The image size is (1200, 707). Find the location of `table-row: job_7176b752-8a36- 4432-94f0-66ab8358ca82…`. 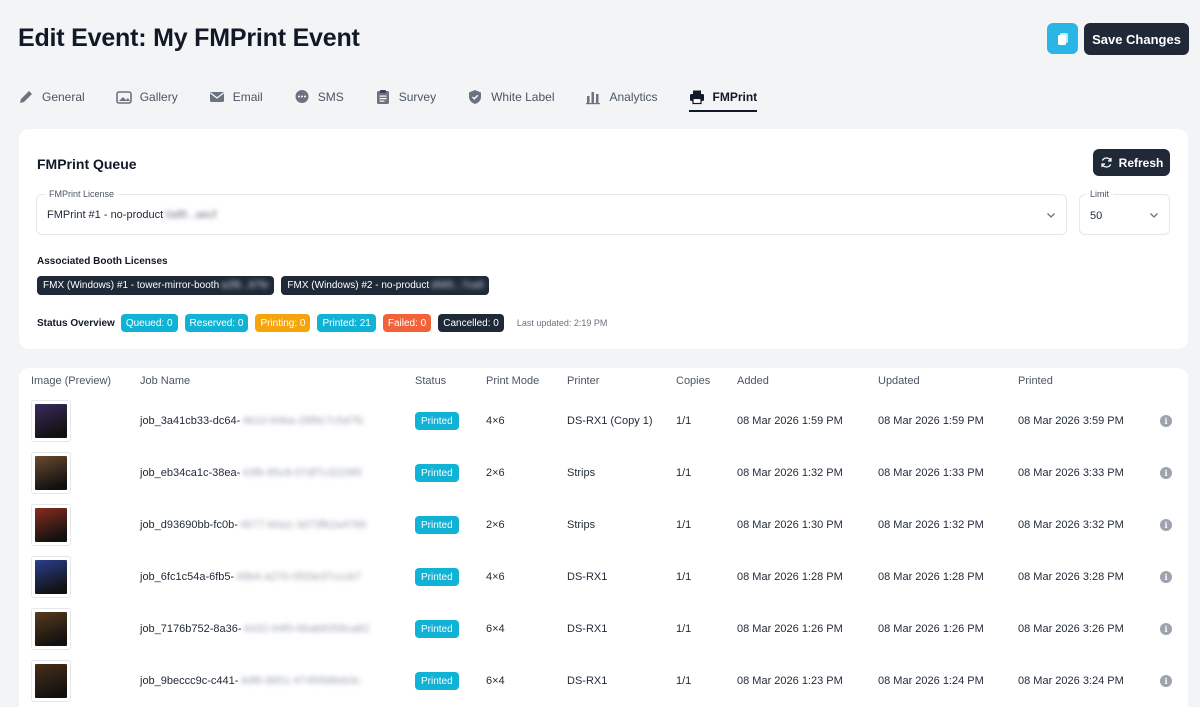

table-row: job_7176b752-8a36- 4432-94f0-66ab8358ca82… is located at coordinates (603, 629).